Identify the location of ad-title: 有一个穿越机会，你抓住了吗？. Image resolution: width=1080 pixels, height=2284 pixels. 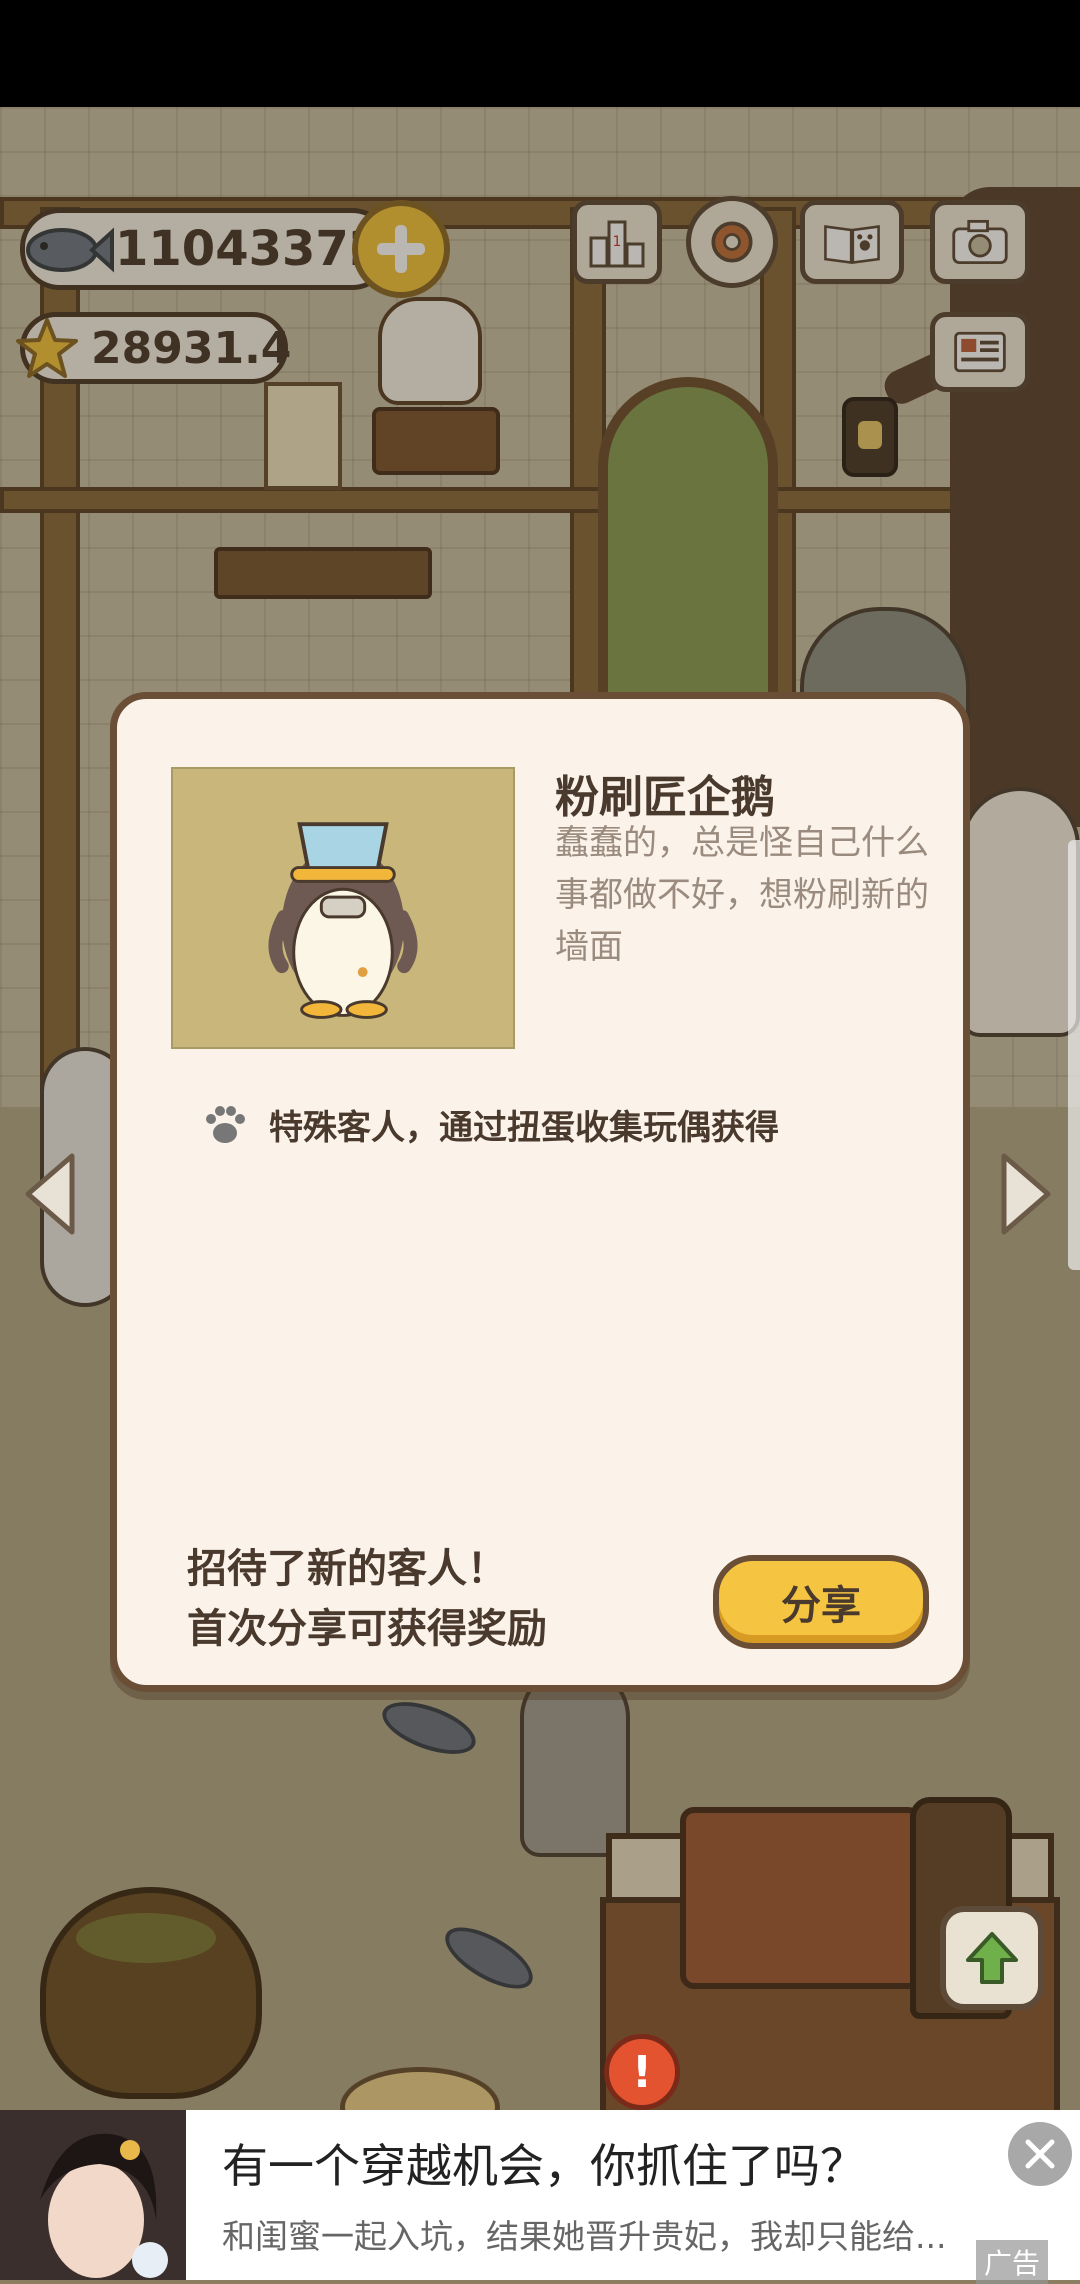
(544, 2163).